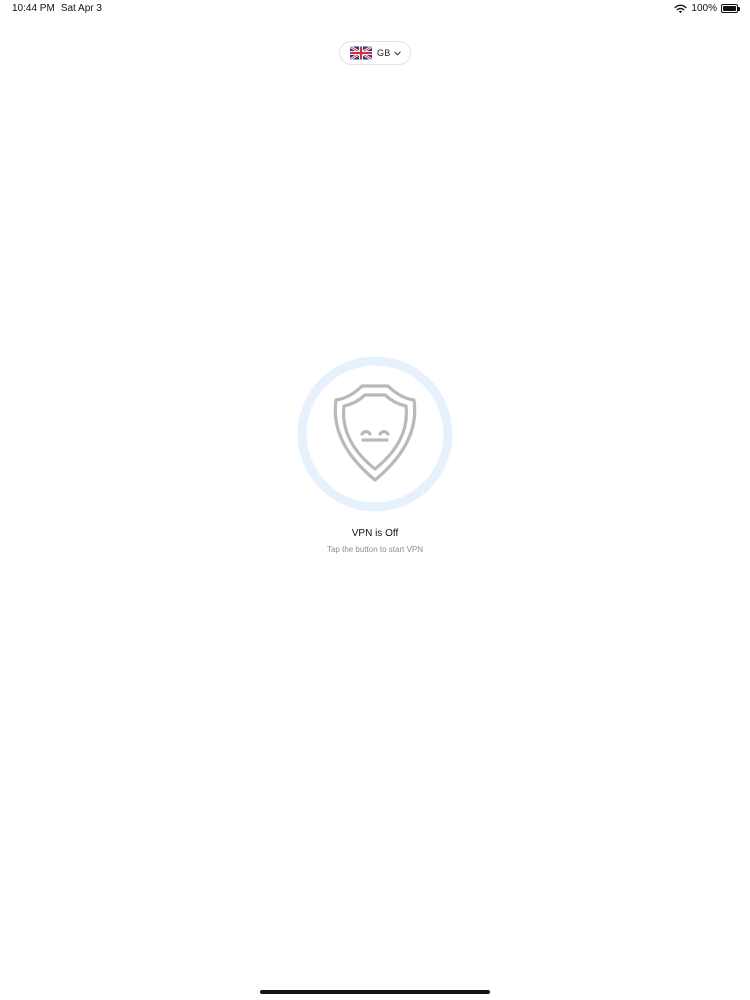  I want to click on chevron-down-icon, so click(397, 53).